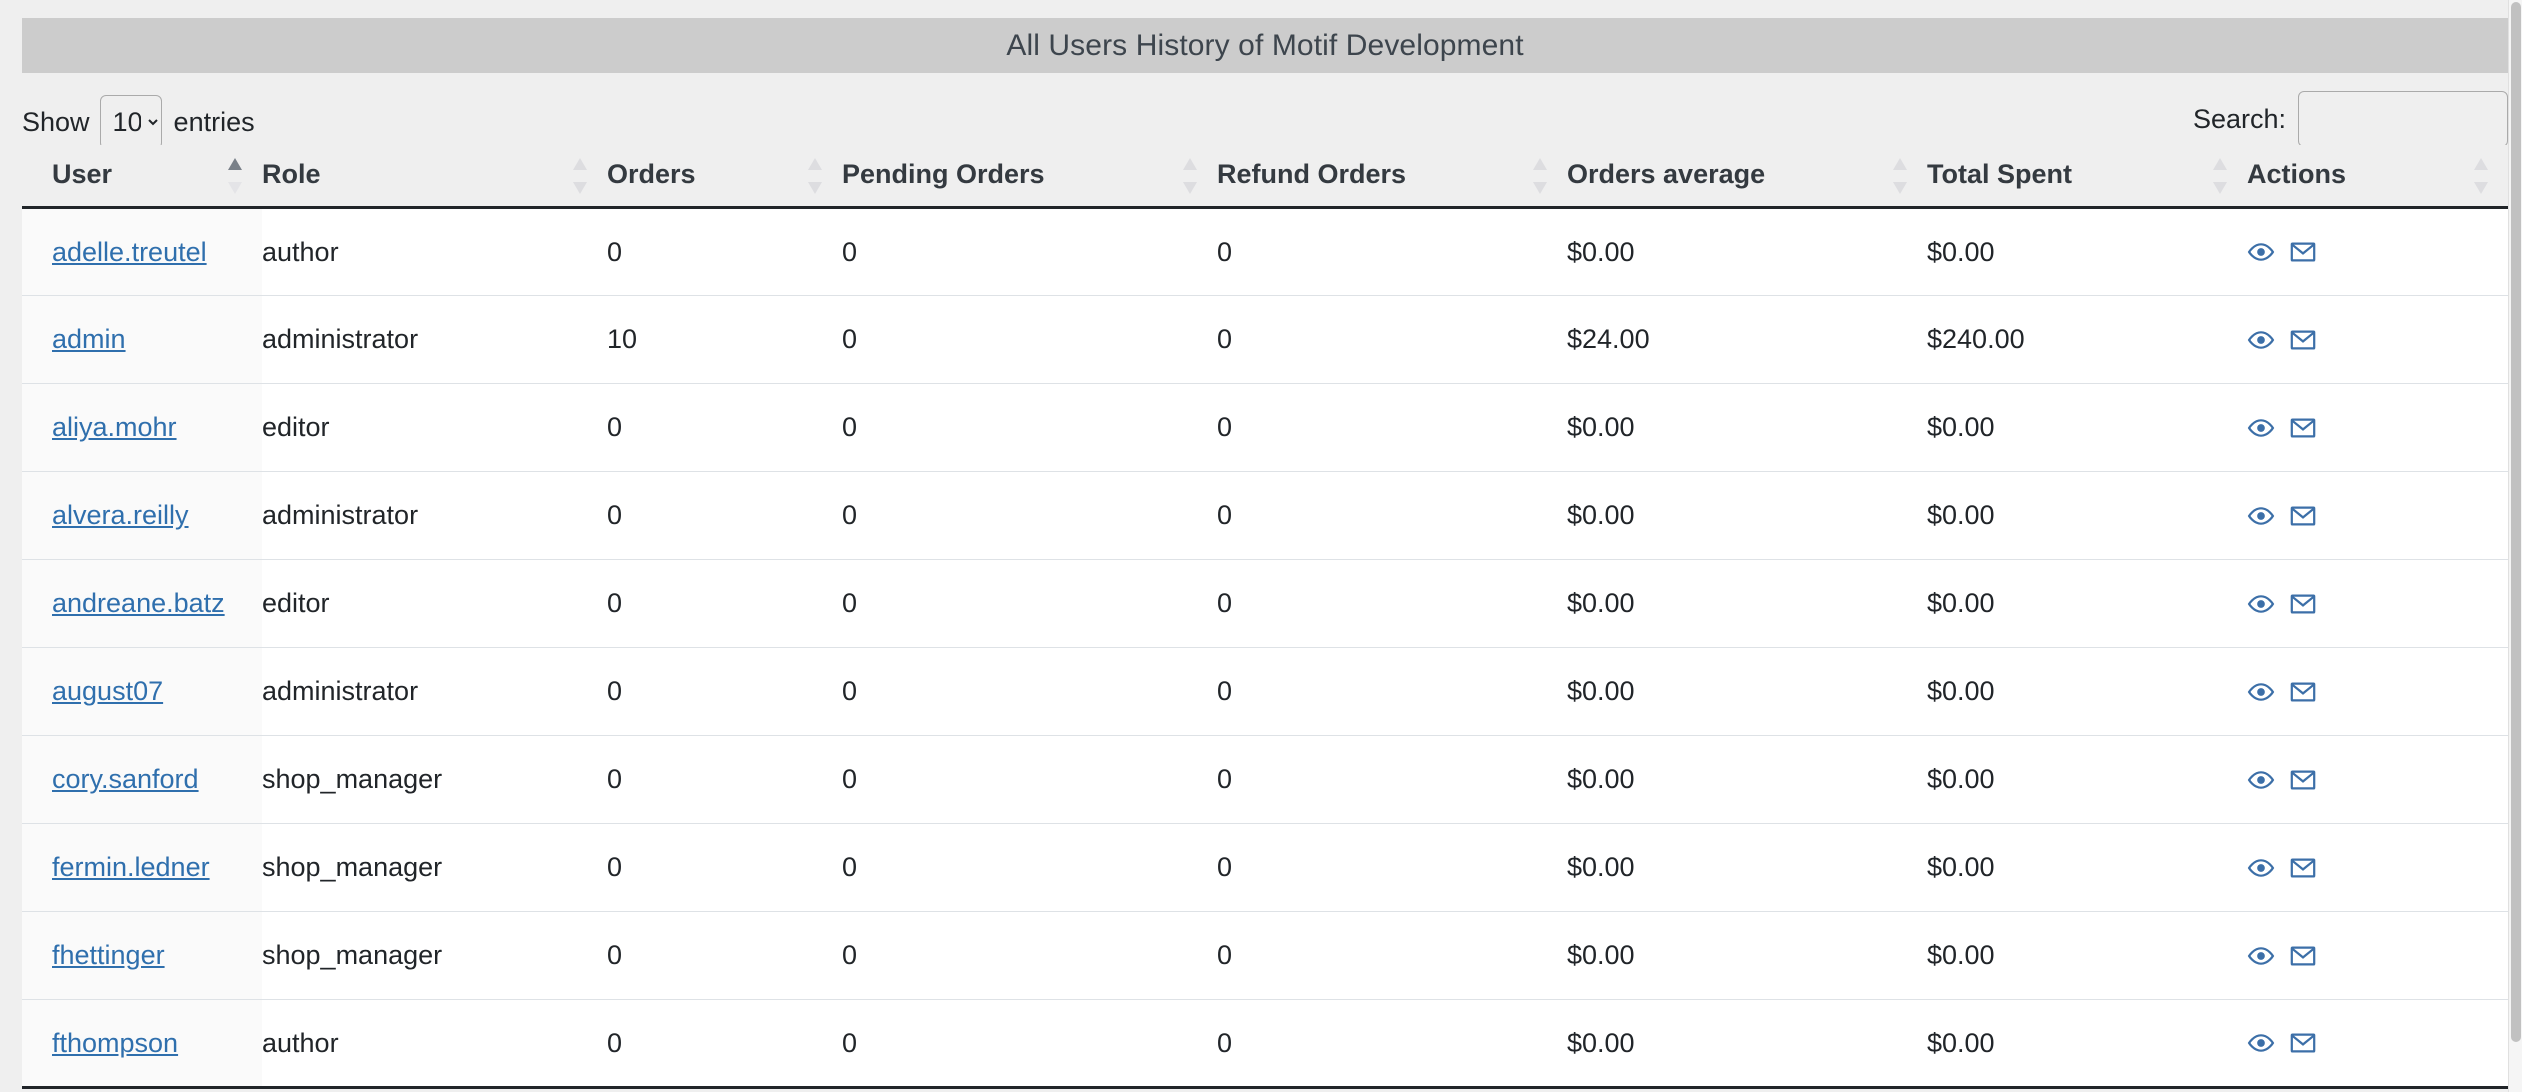 Image resolution: width=2522 pixels, height=1092 pixels. Describe the element at coordinates (56, 121) in the screenshot. I see `show-label: Show` at that location.